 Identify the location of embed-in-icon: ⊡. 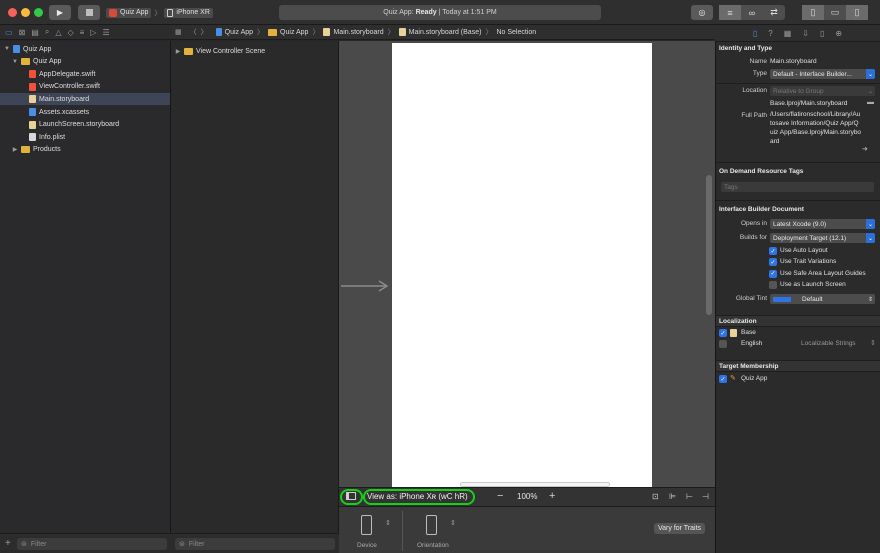
(655, 496).